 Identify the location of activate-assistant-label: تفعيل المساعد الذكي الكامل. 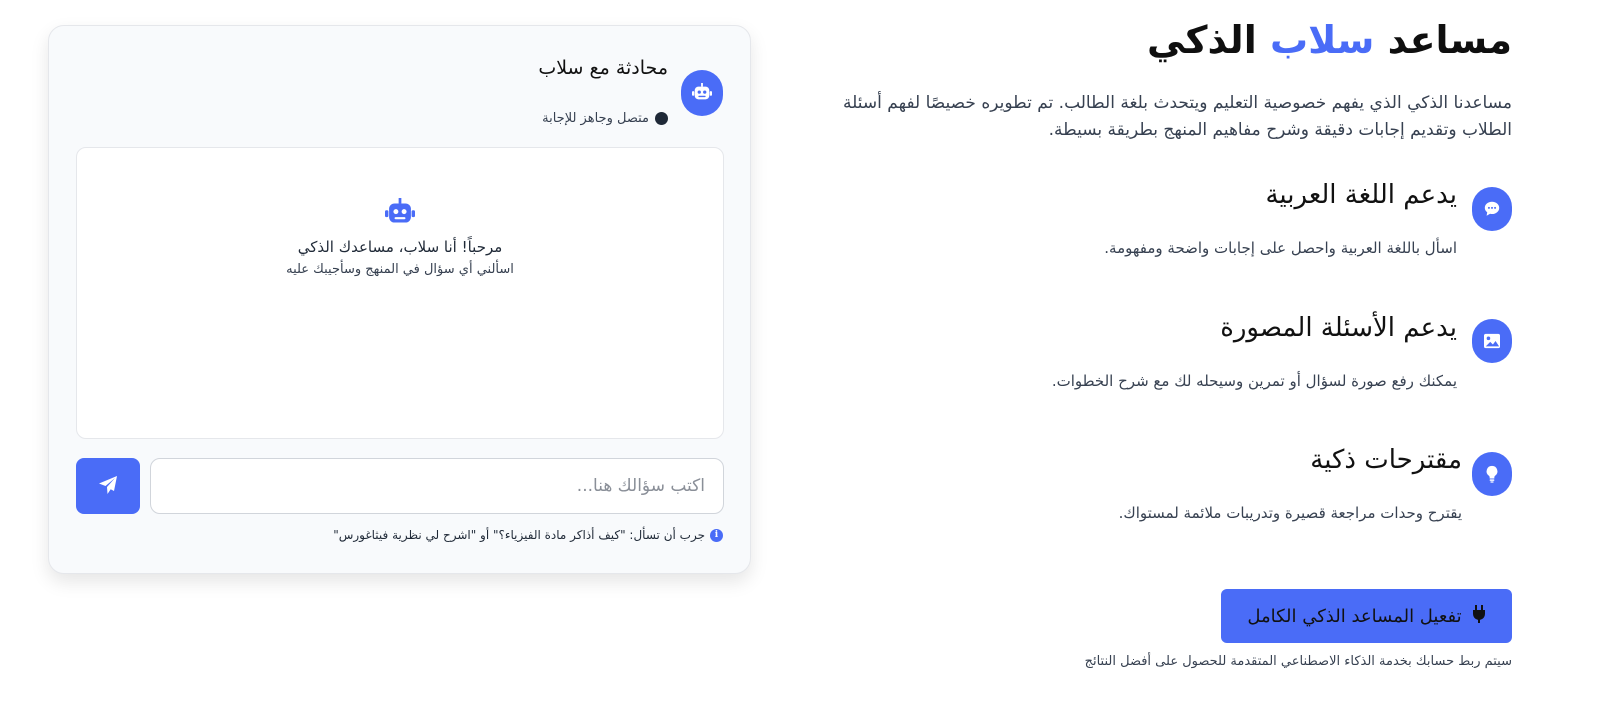
(1354, 616).